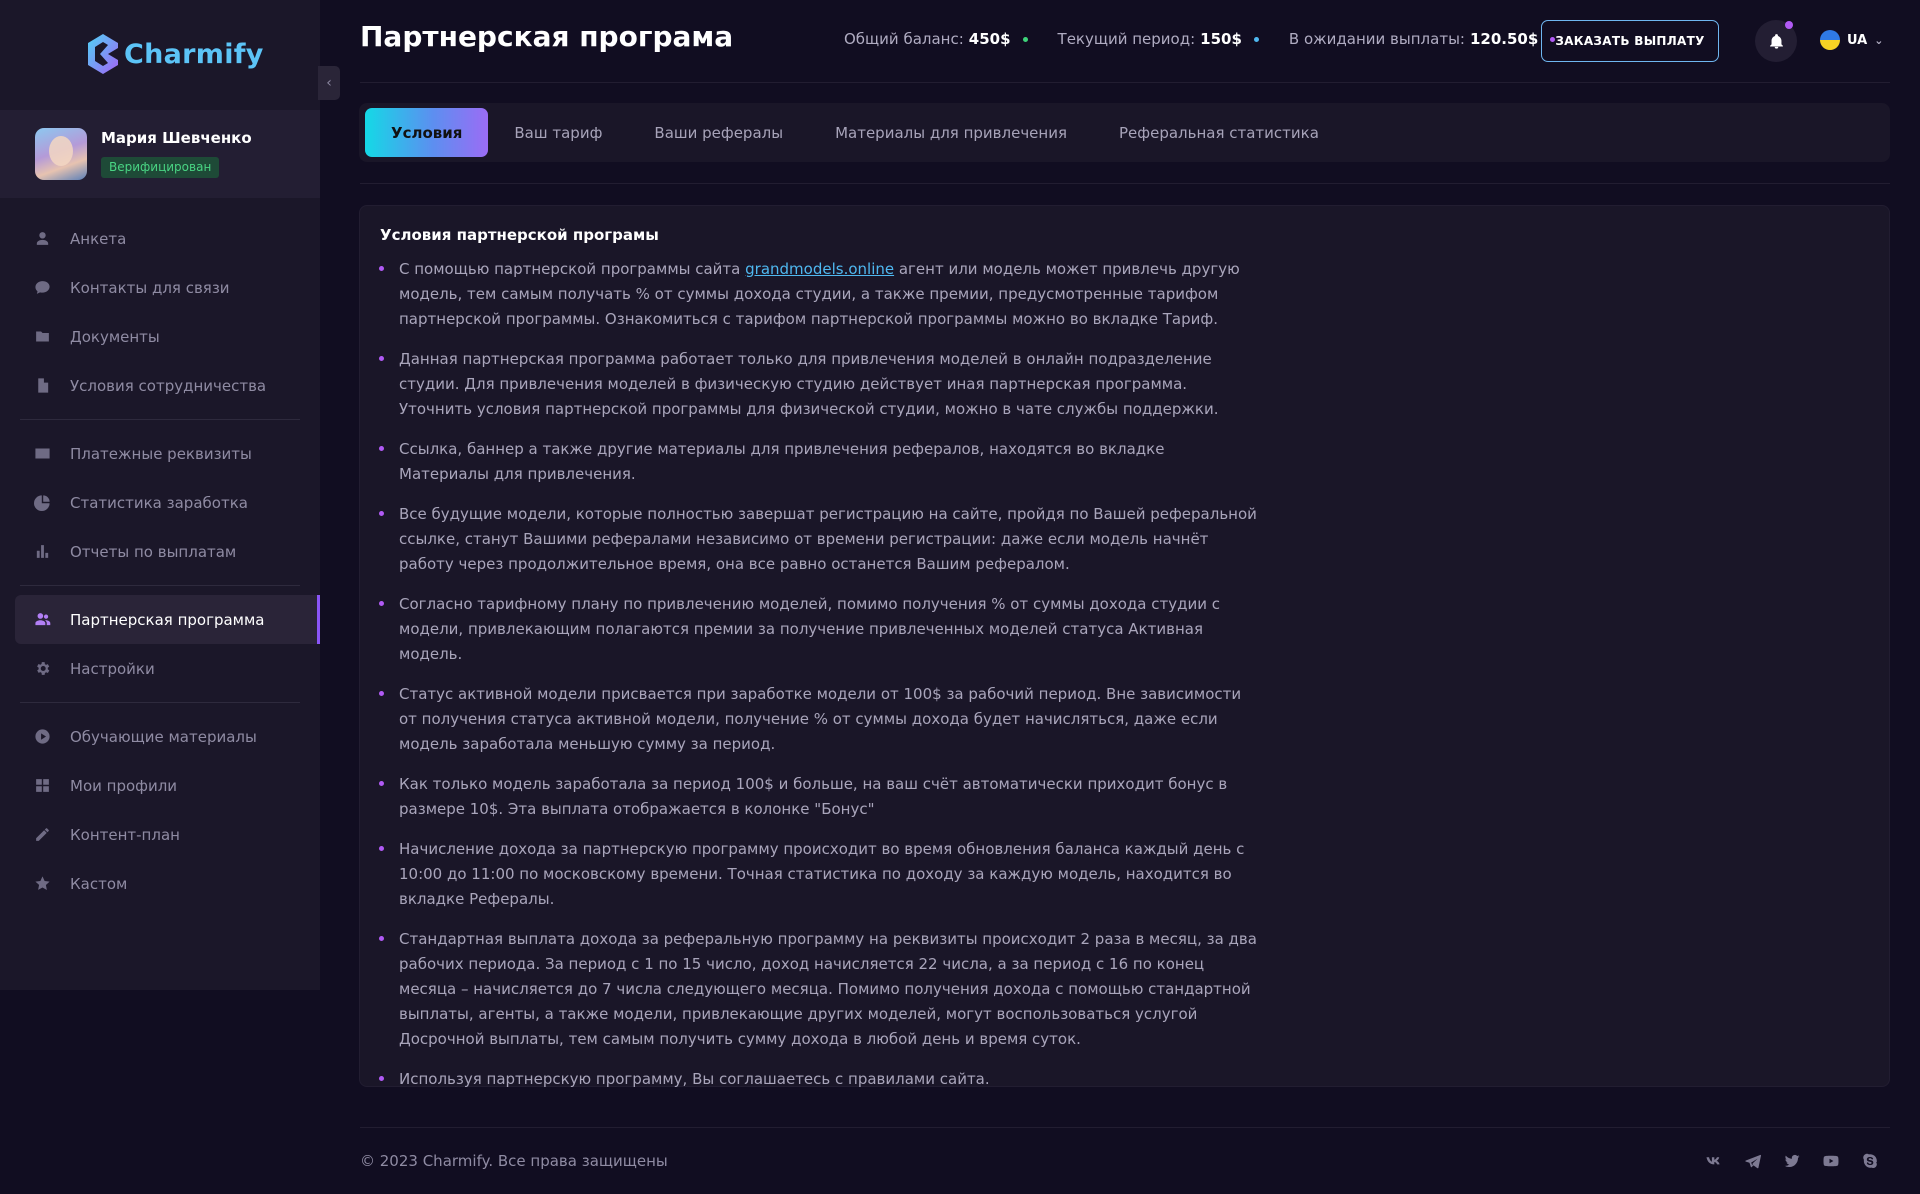 This screenshot has height=1194, width=1920. Describe the element at coordinates (1125, 82) in the screenshot. I see `header-divider` at that location.